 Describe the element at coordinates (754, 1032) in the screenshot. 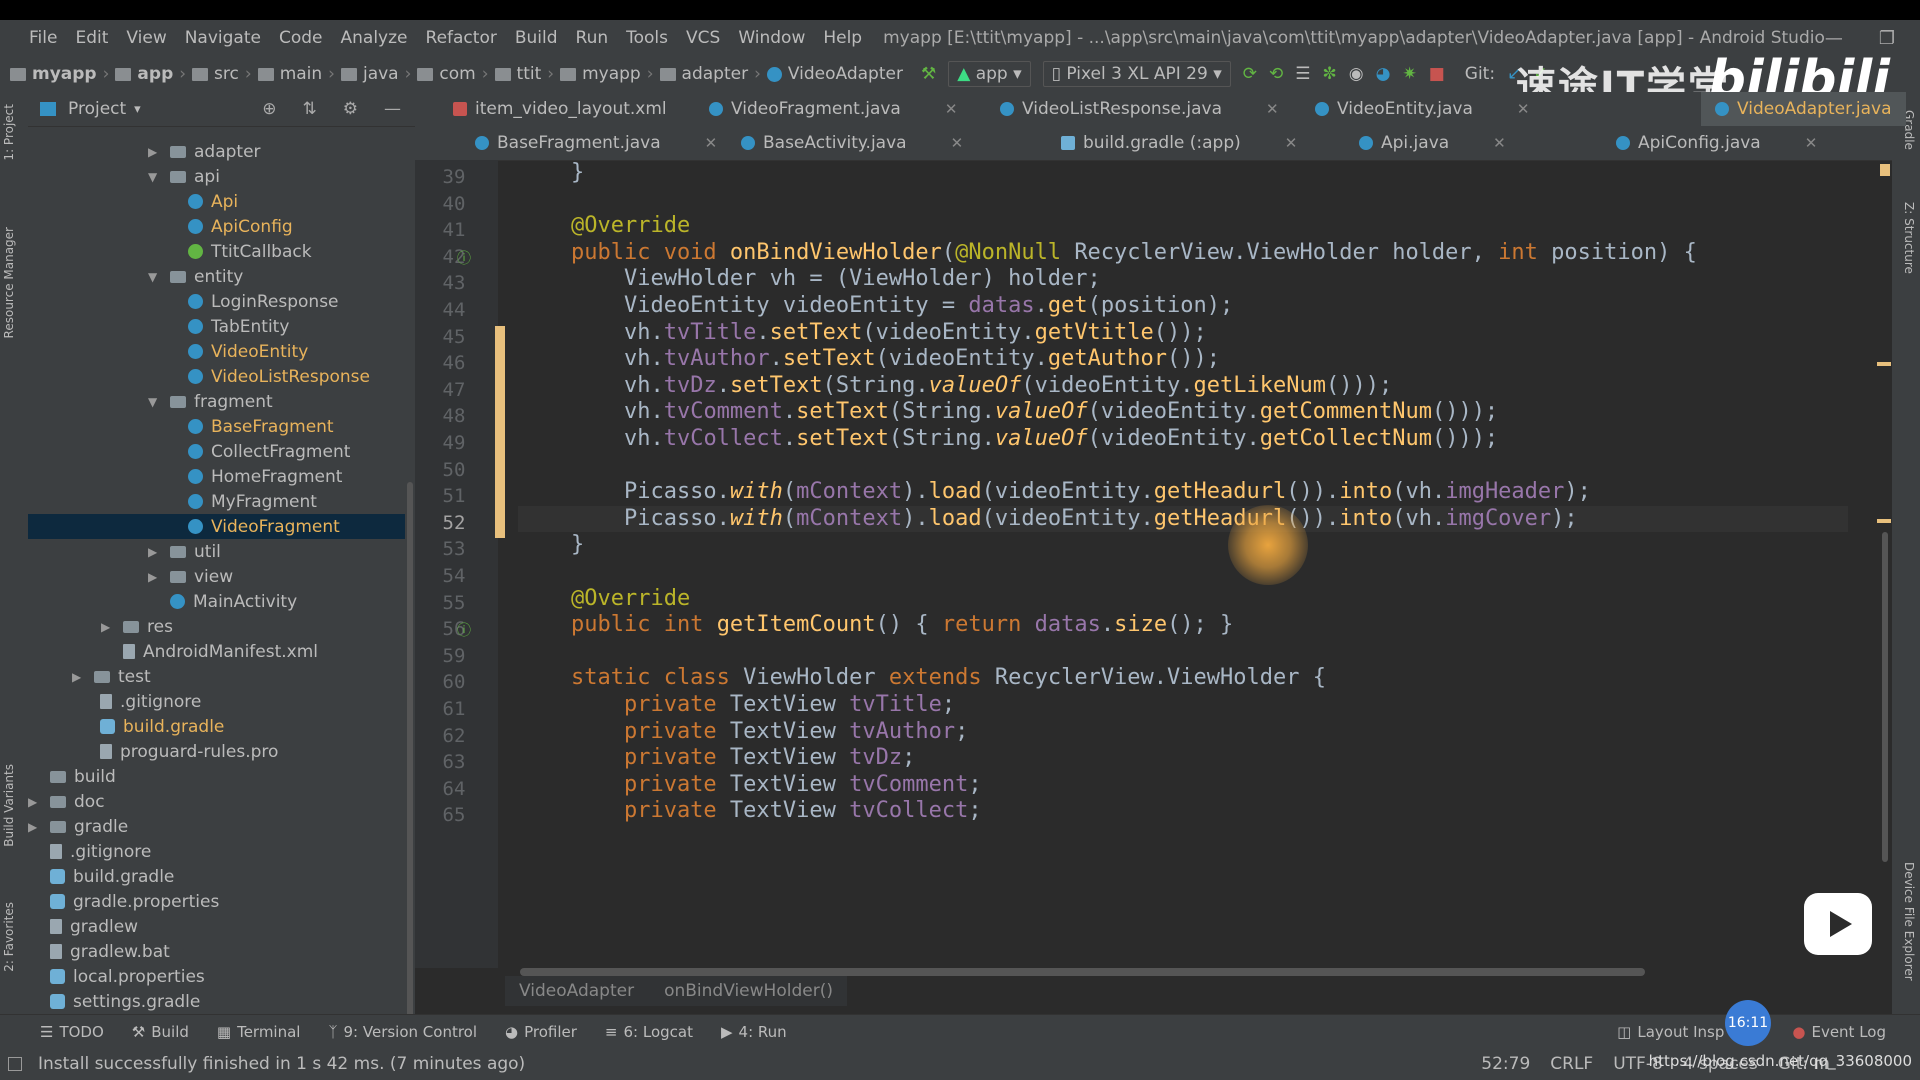

I see `tool-run: ▶ 4: Run` at that location.